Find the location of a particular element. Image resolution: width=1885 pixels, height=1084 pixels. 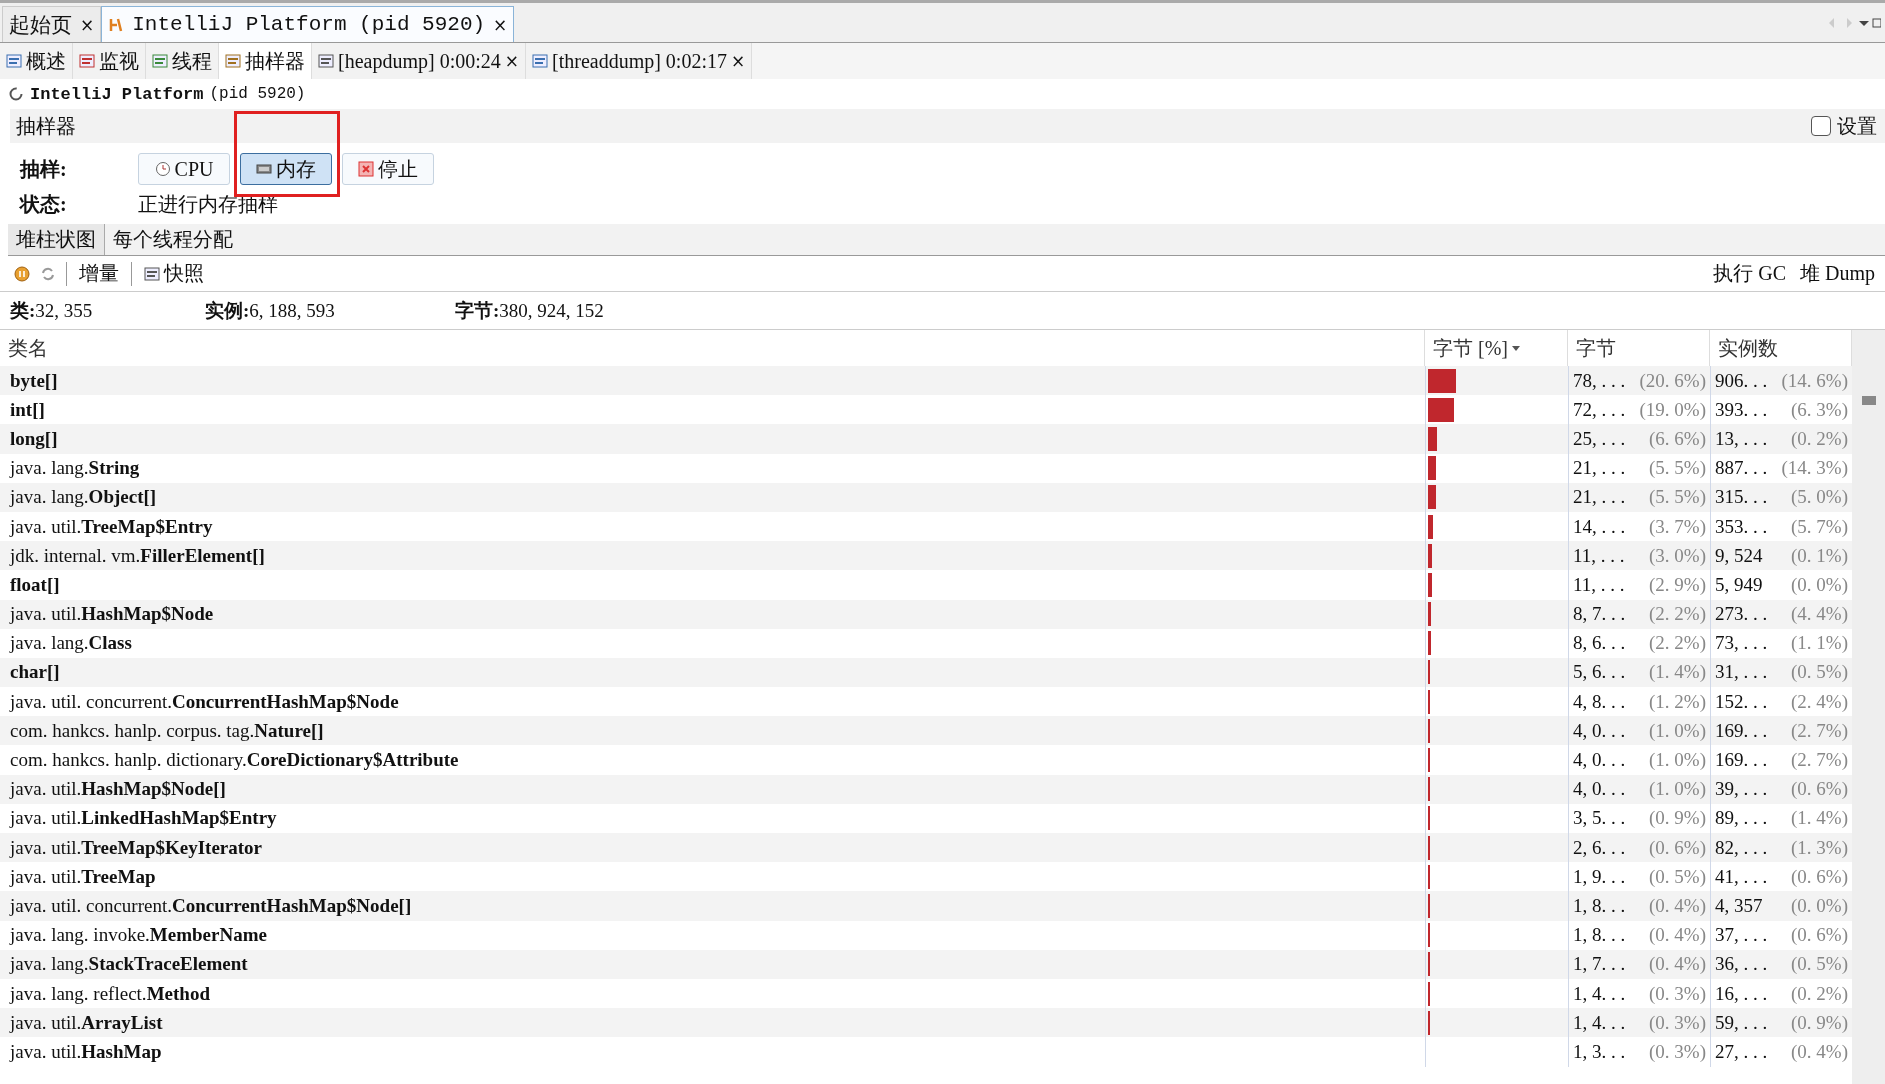

scrollbar-track is located at coordinates (1868, 707).